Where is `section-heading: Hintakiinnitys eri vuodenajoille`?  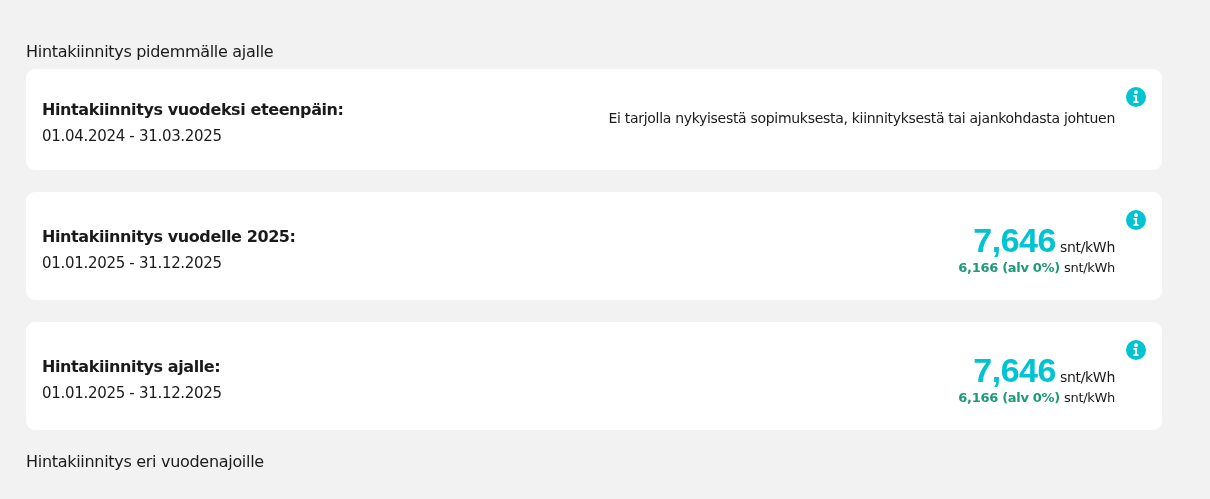 section-heading: Hintakiinnitys eri vuodenajoille is located at coordinates (145, 461).